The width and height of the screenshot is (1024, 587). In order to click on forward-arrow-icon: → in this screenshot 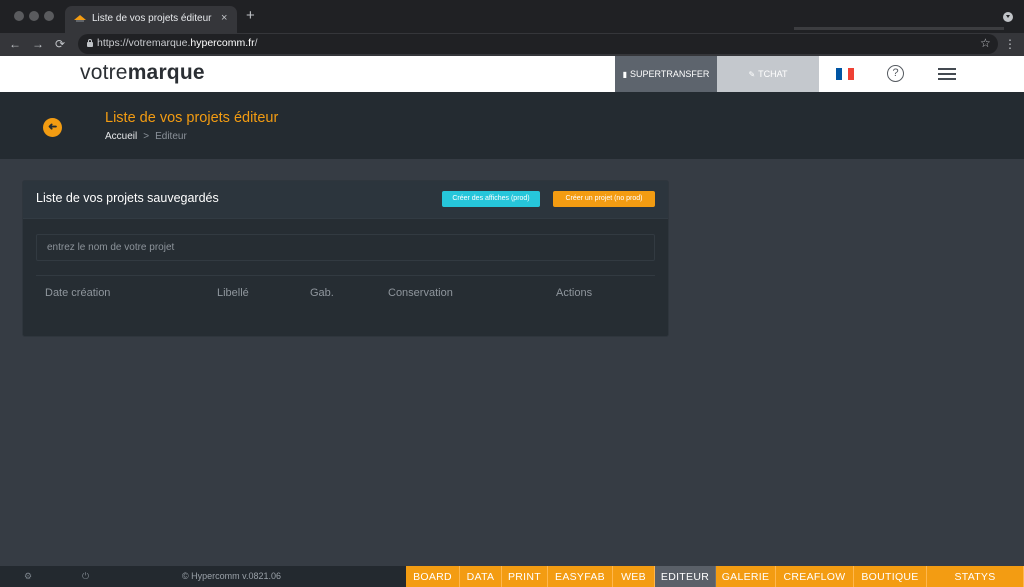, I will do `click(38, 44)`.